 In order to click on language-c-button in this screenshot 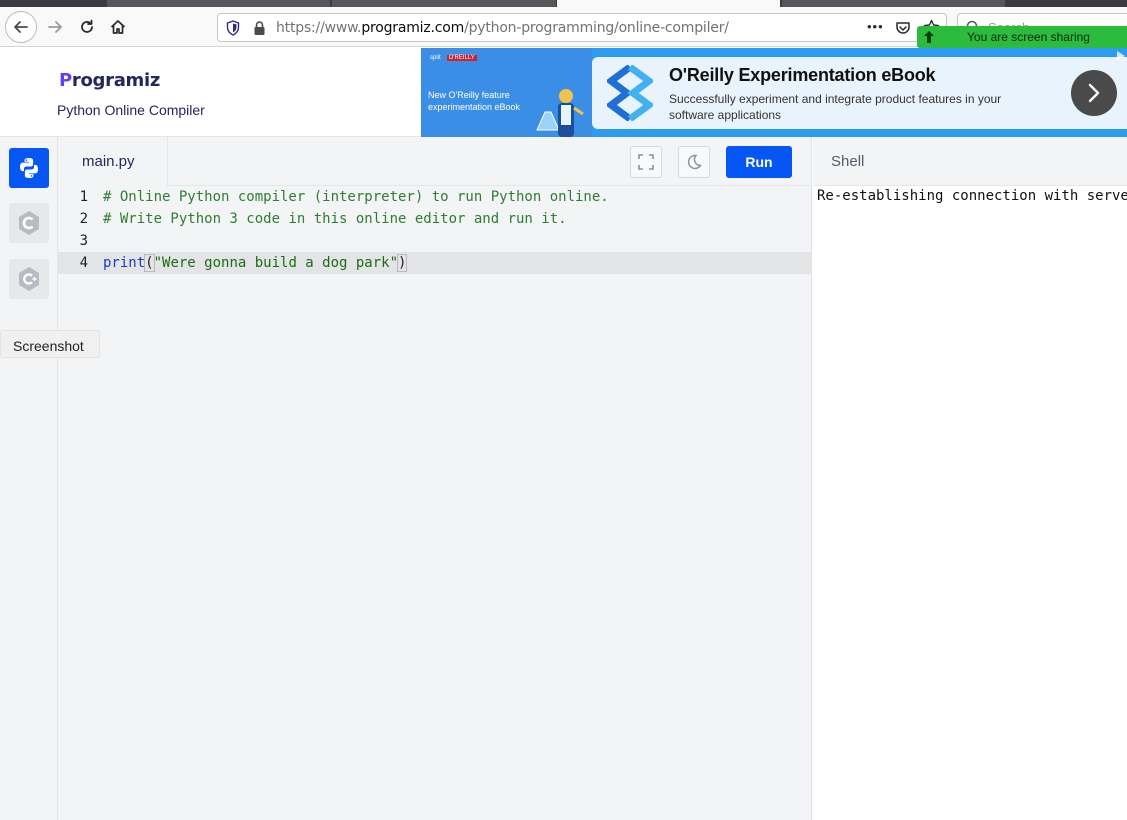, I will do `click(29, 223)`.